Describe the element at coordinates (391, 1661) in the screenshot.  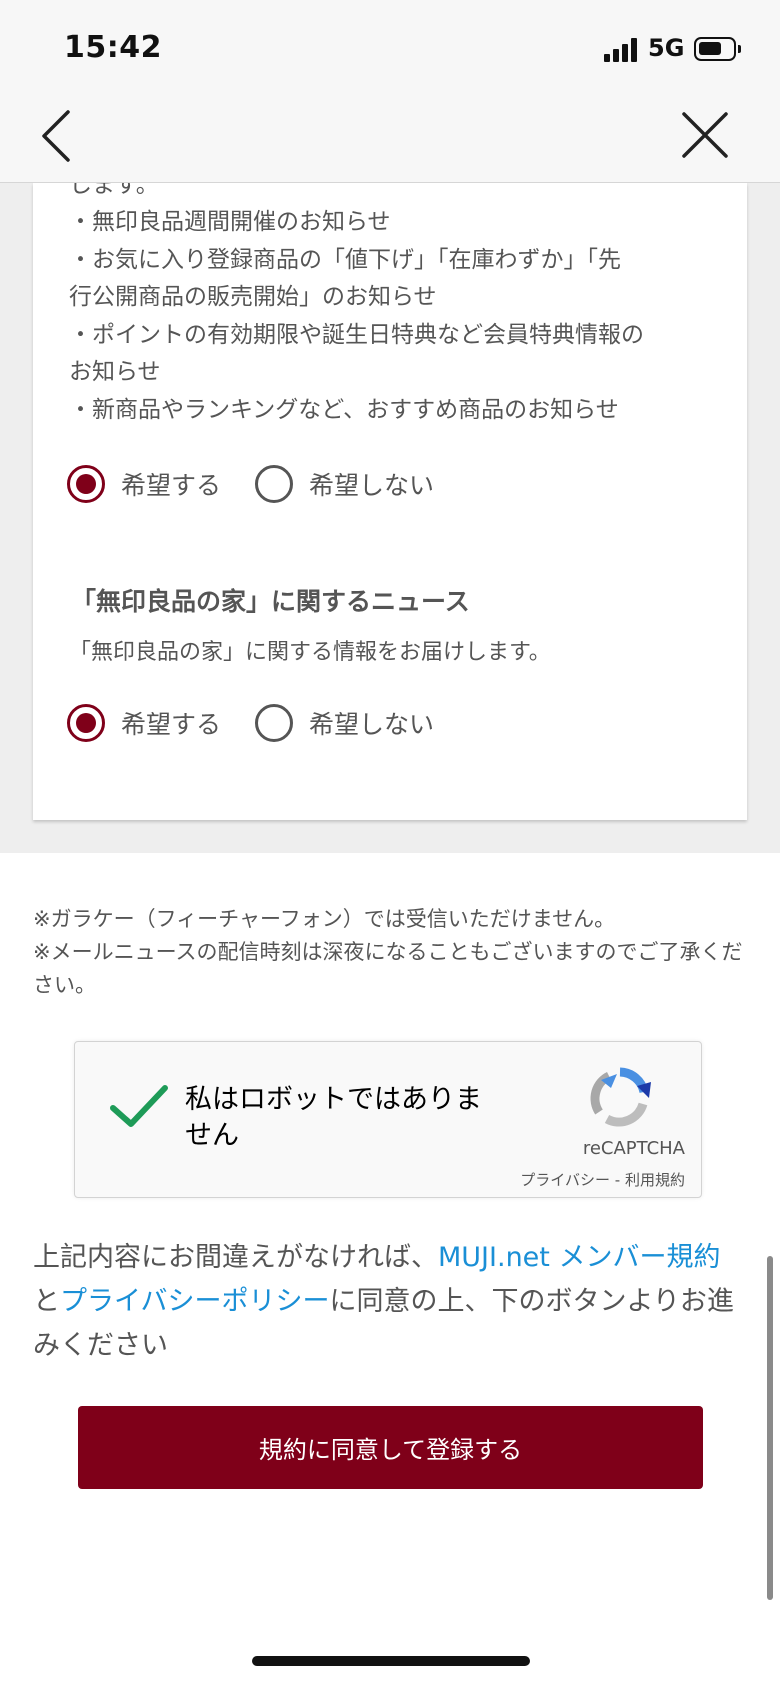
I see `home-indicator` at that location.